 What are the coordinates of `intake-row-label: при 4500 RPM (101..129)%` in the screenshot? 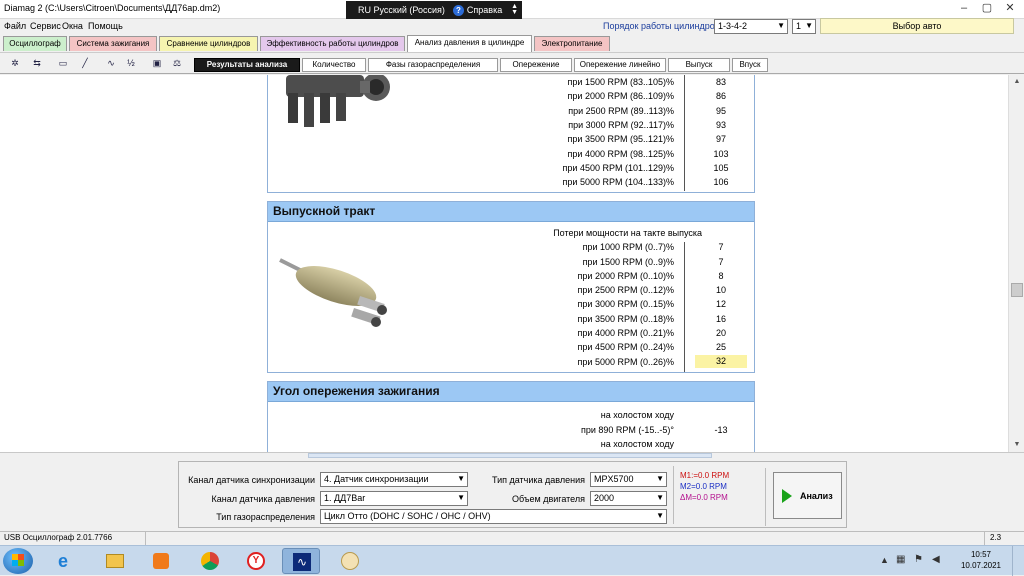 It's located at (618, 168).